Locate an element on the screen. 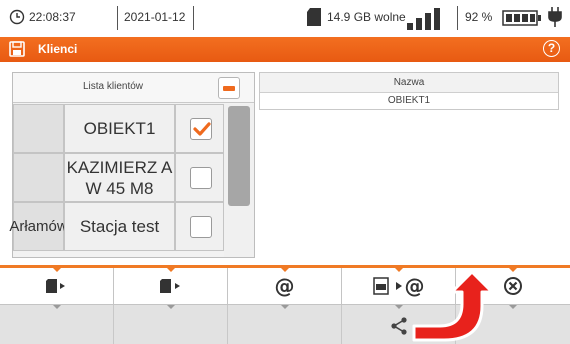 This screenshot has width=570, height=344. status-date: 2021-01-12 is located at coordinates (155, 17).